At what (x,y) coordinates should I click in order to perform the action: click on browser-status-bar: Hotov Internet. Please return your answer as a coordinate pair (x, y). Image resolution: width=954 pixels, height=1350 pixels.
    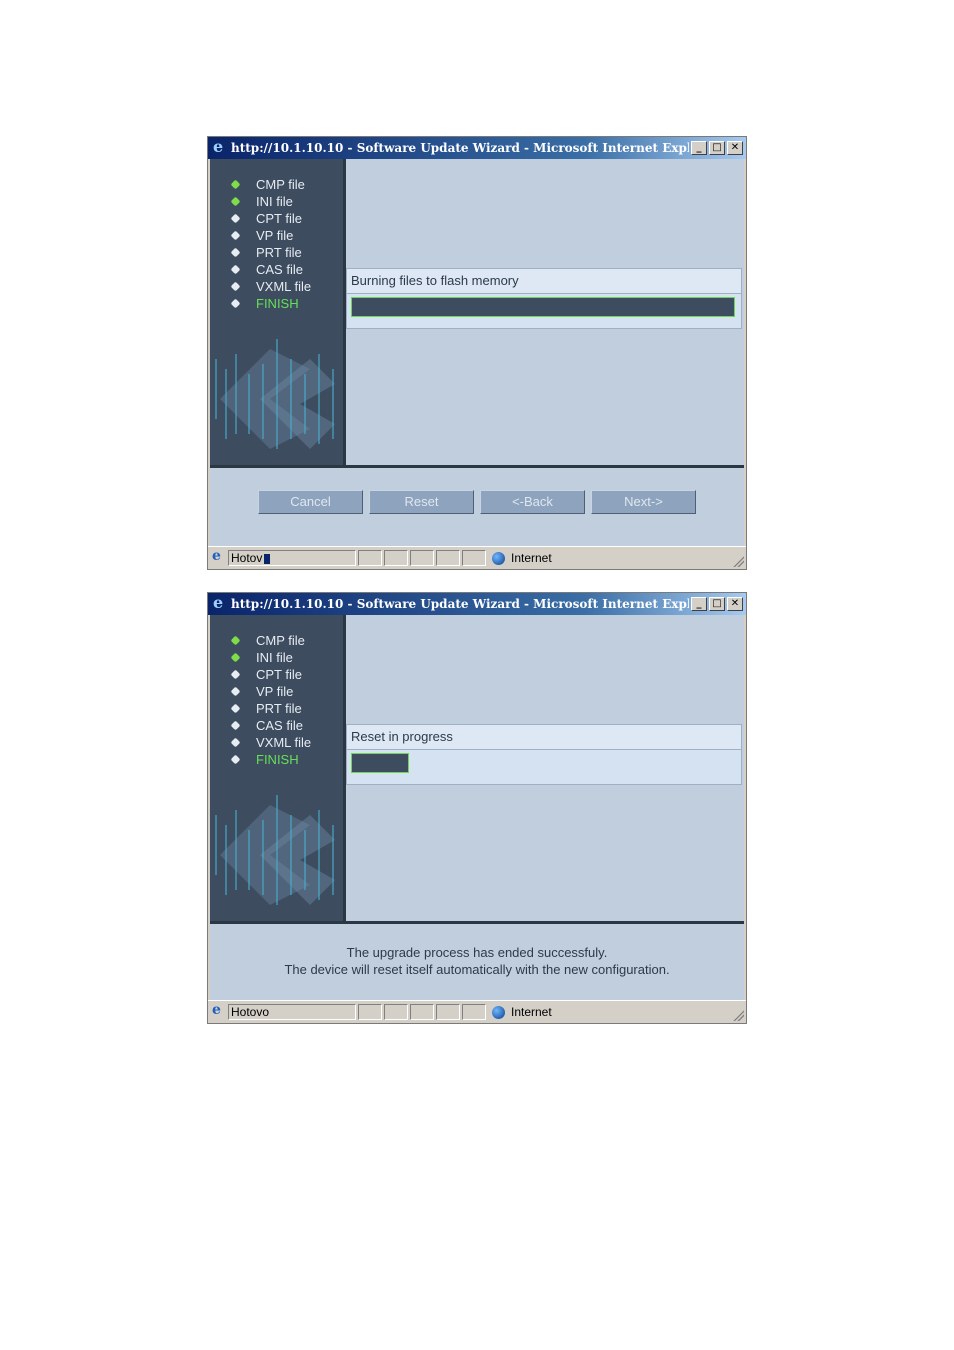
    Looking at the image, I should click on (477, 557).